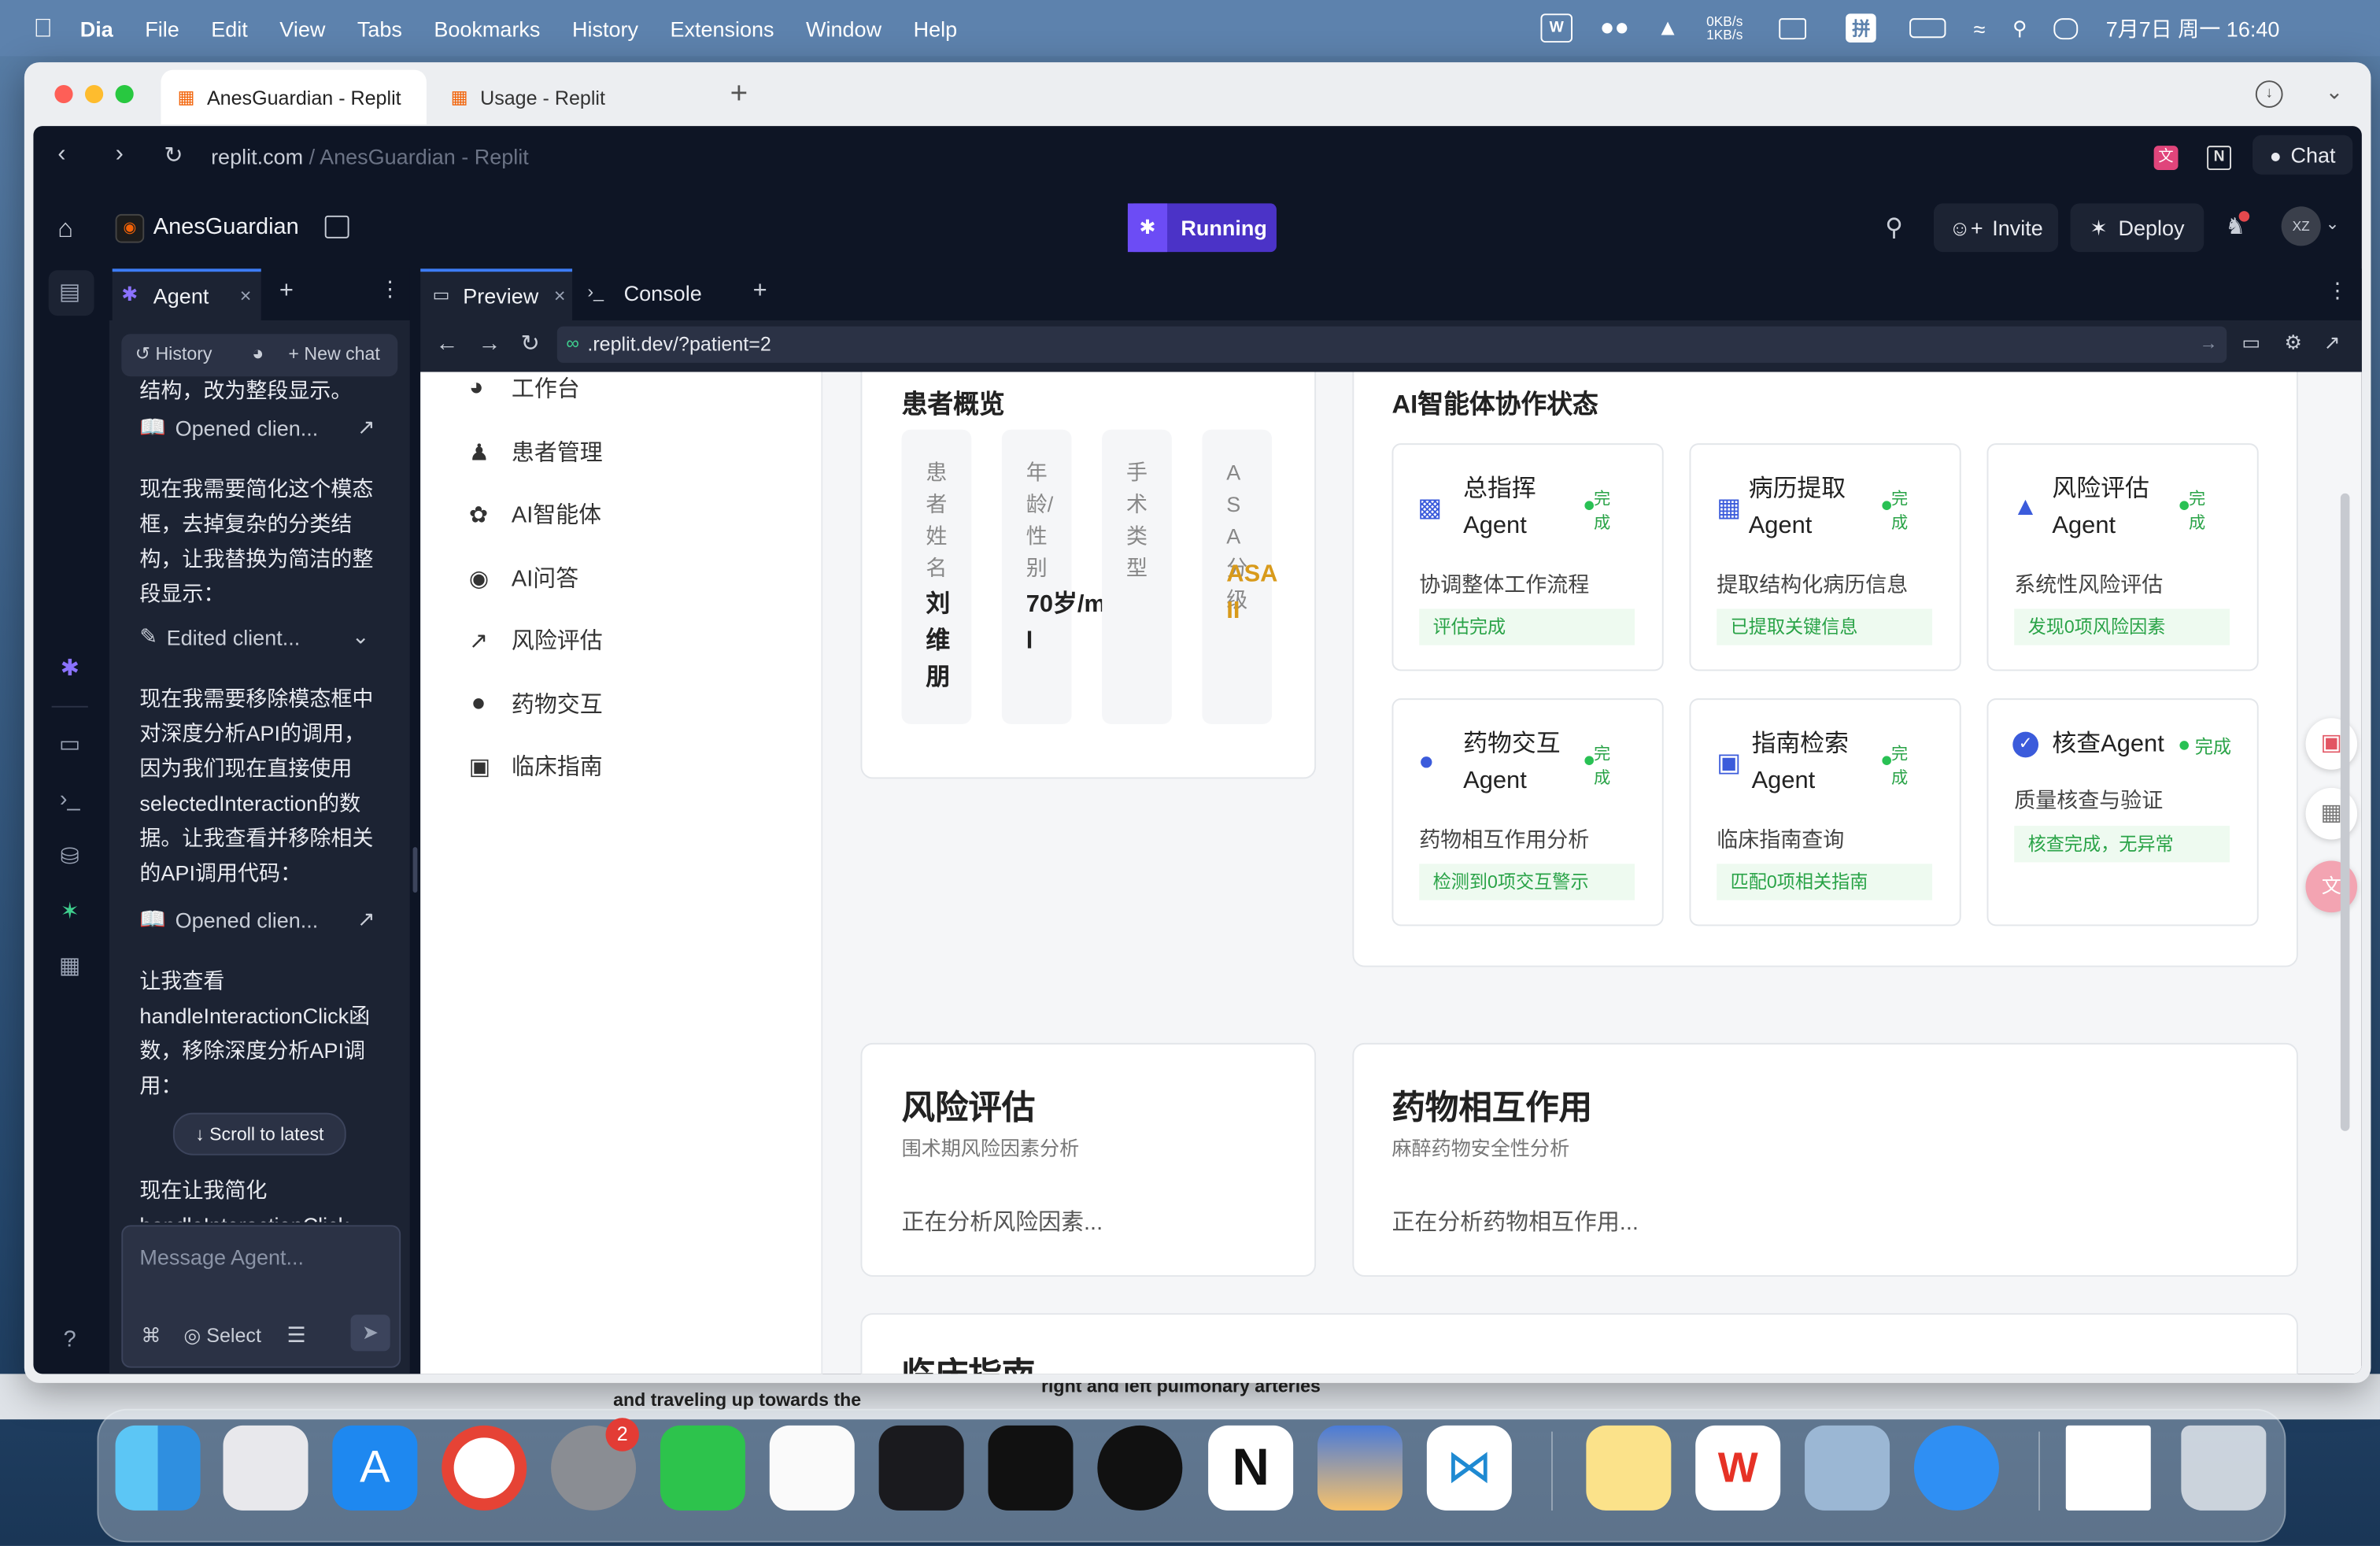 The height and width of the screenshot is (1546, 2380). I want to click on open-new-tab-icon: ↗, so click(2332, 343).